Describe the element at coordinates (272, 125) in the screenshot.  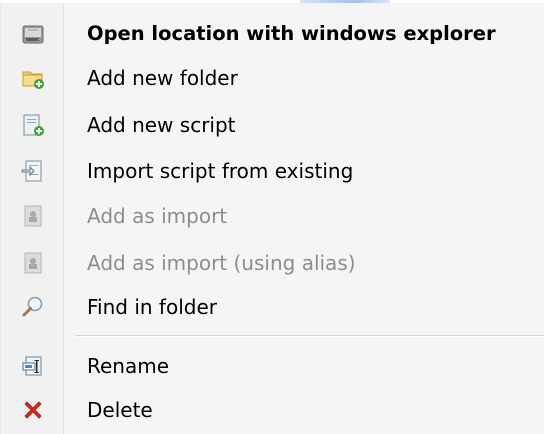
I see `menu-item-add-script: Add new script` at that location.